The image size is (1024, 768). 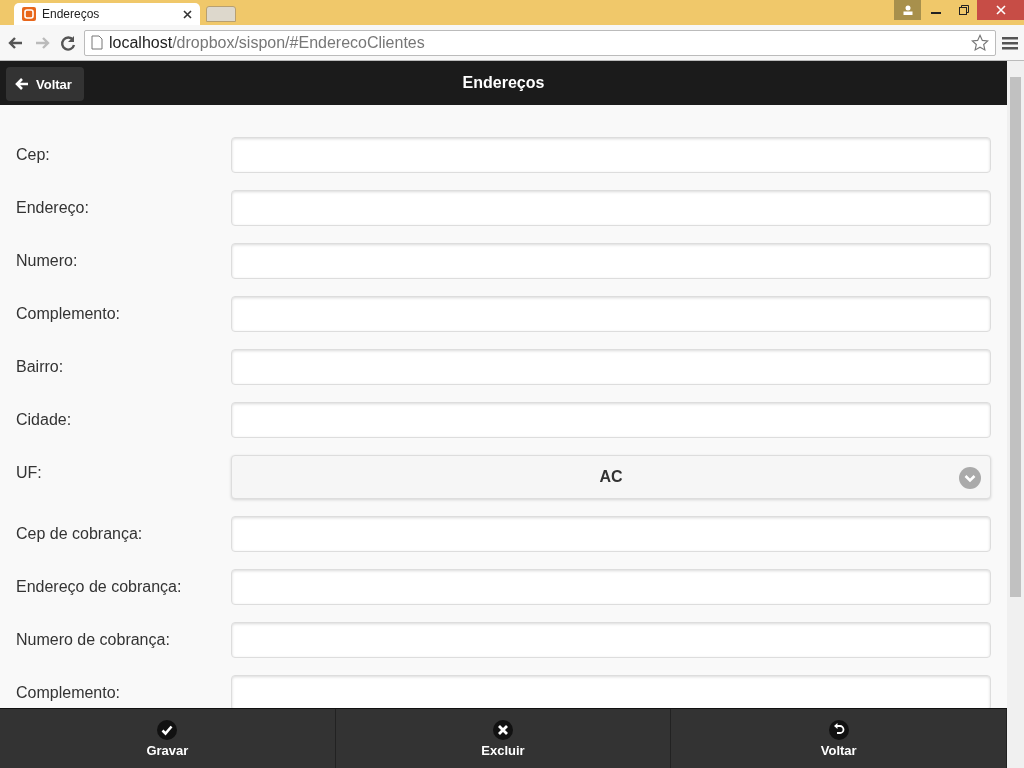 What do you see at coordinates (80, 533) in the screenshot?
I see `field-label: Cep de cobrança:` at bounding box center [80, 533].